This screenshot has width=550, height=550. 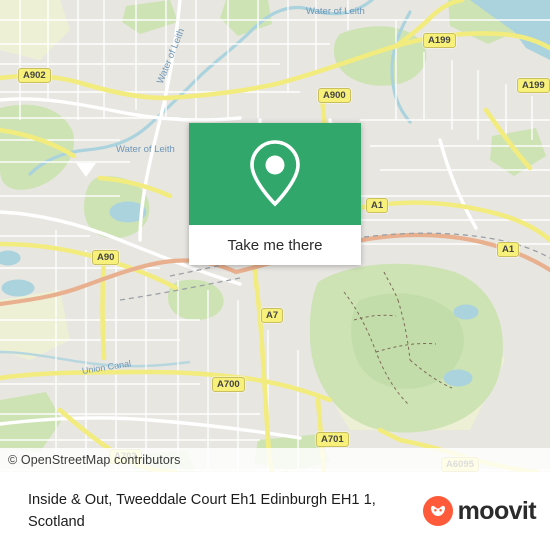 I want to click on popup-tail, so click(x=86, y=170).